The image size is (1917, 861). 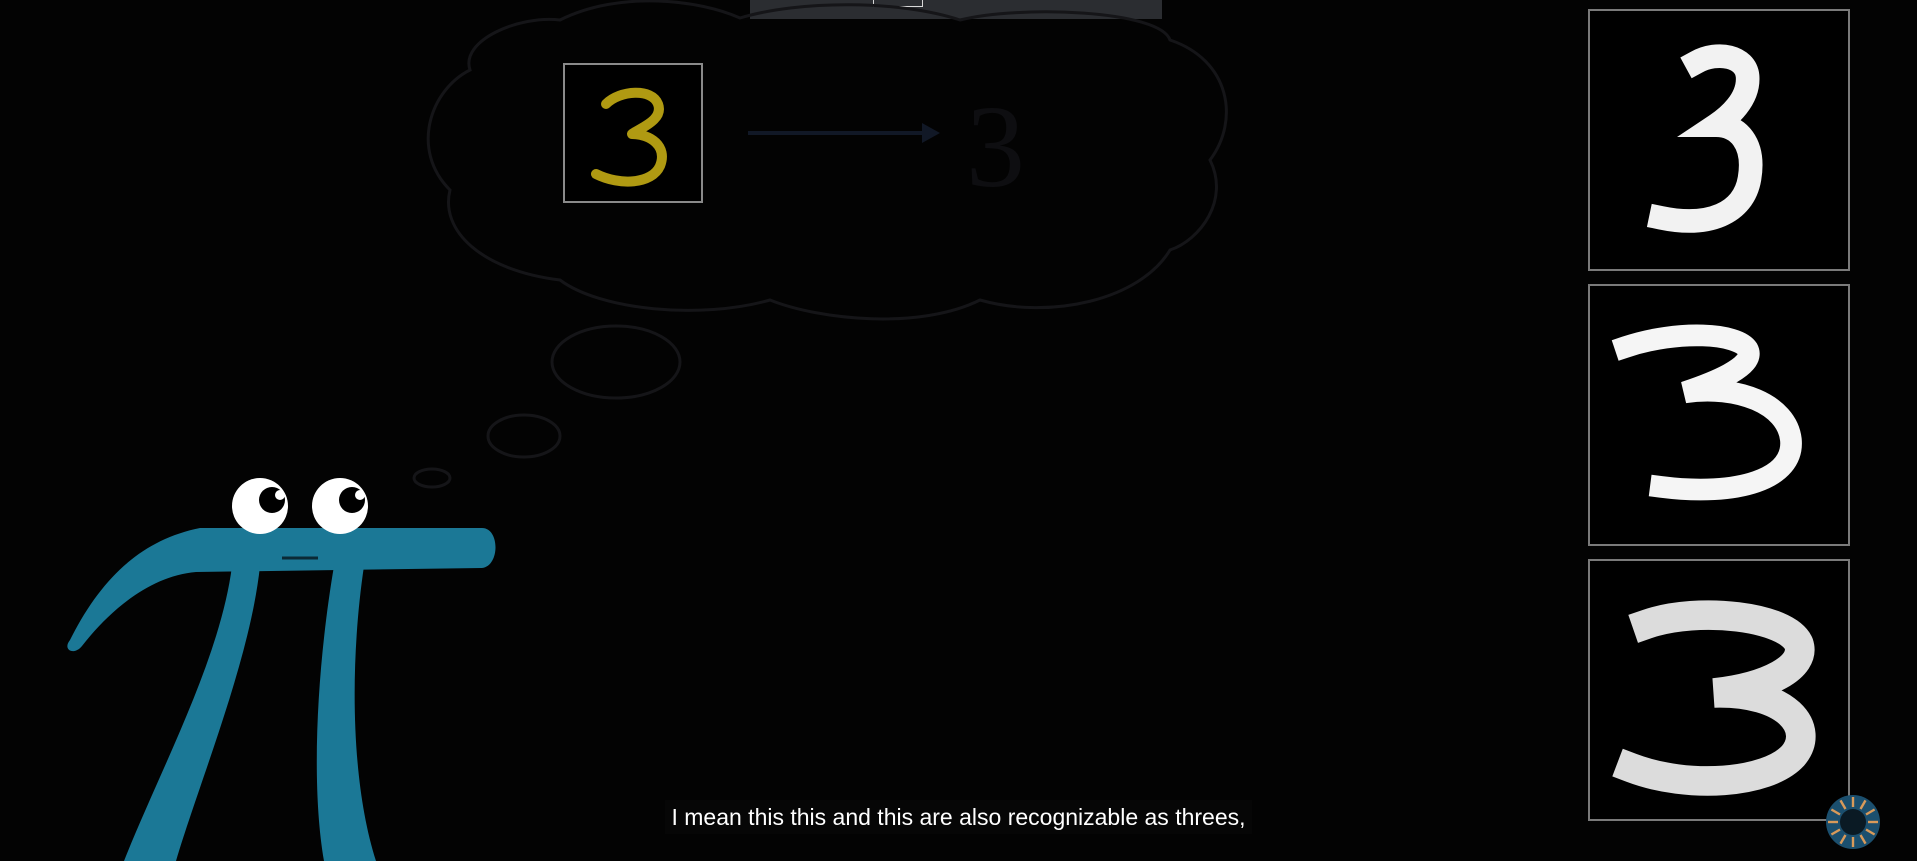 What do you see at coordinates (844, 133) in the screenshot?
I see `arrow-icon` at bounding box center [844, 133].